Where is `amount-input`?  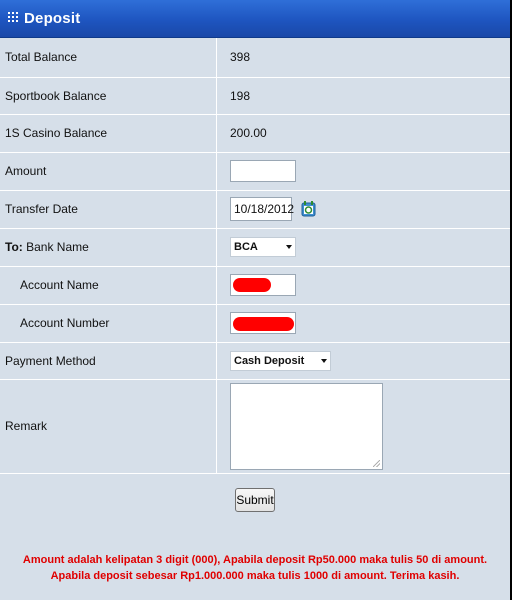 amount-input is located at coordinates (263, 171).